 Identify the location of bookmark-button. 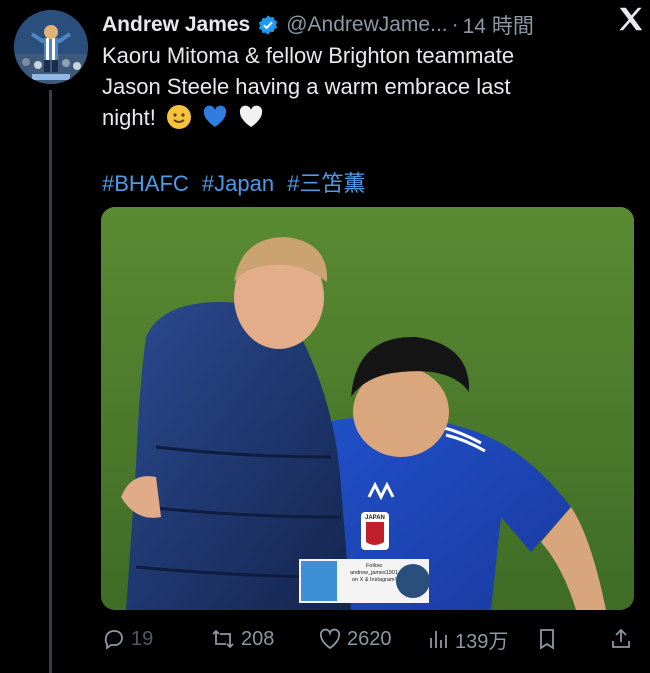
(547, 639).